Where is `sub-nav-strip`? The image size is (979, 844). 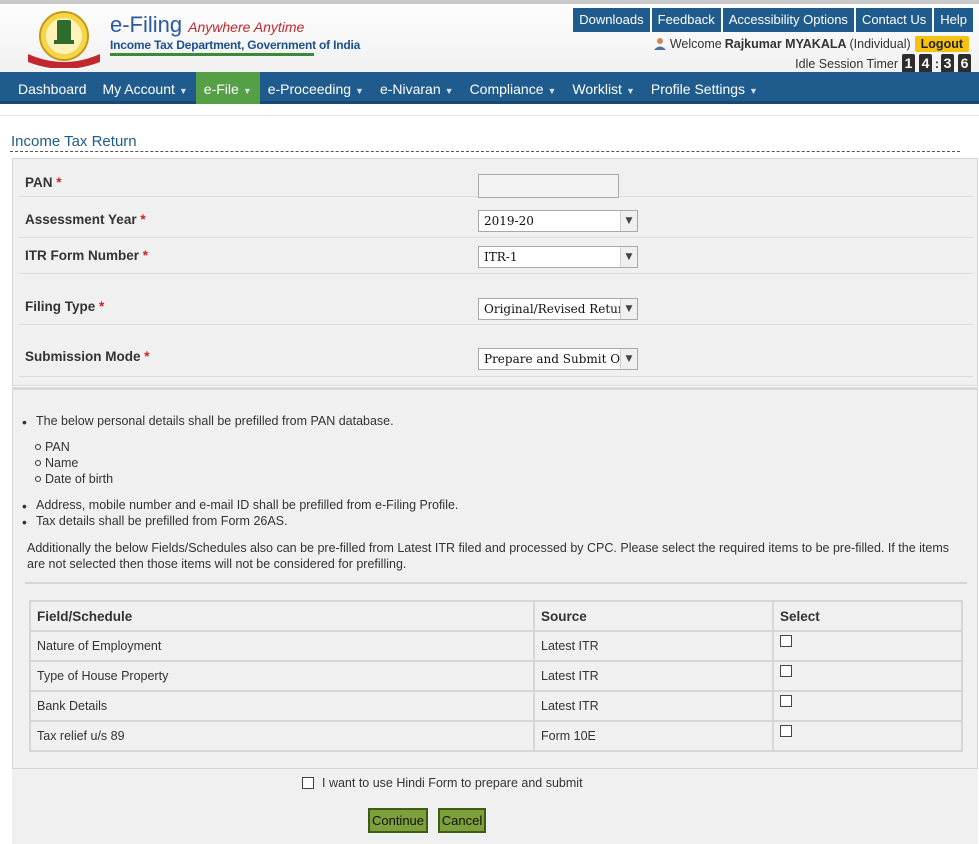 sub-nav-strip is located at coordinates (489, 110).